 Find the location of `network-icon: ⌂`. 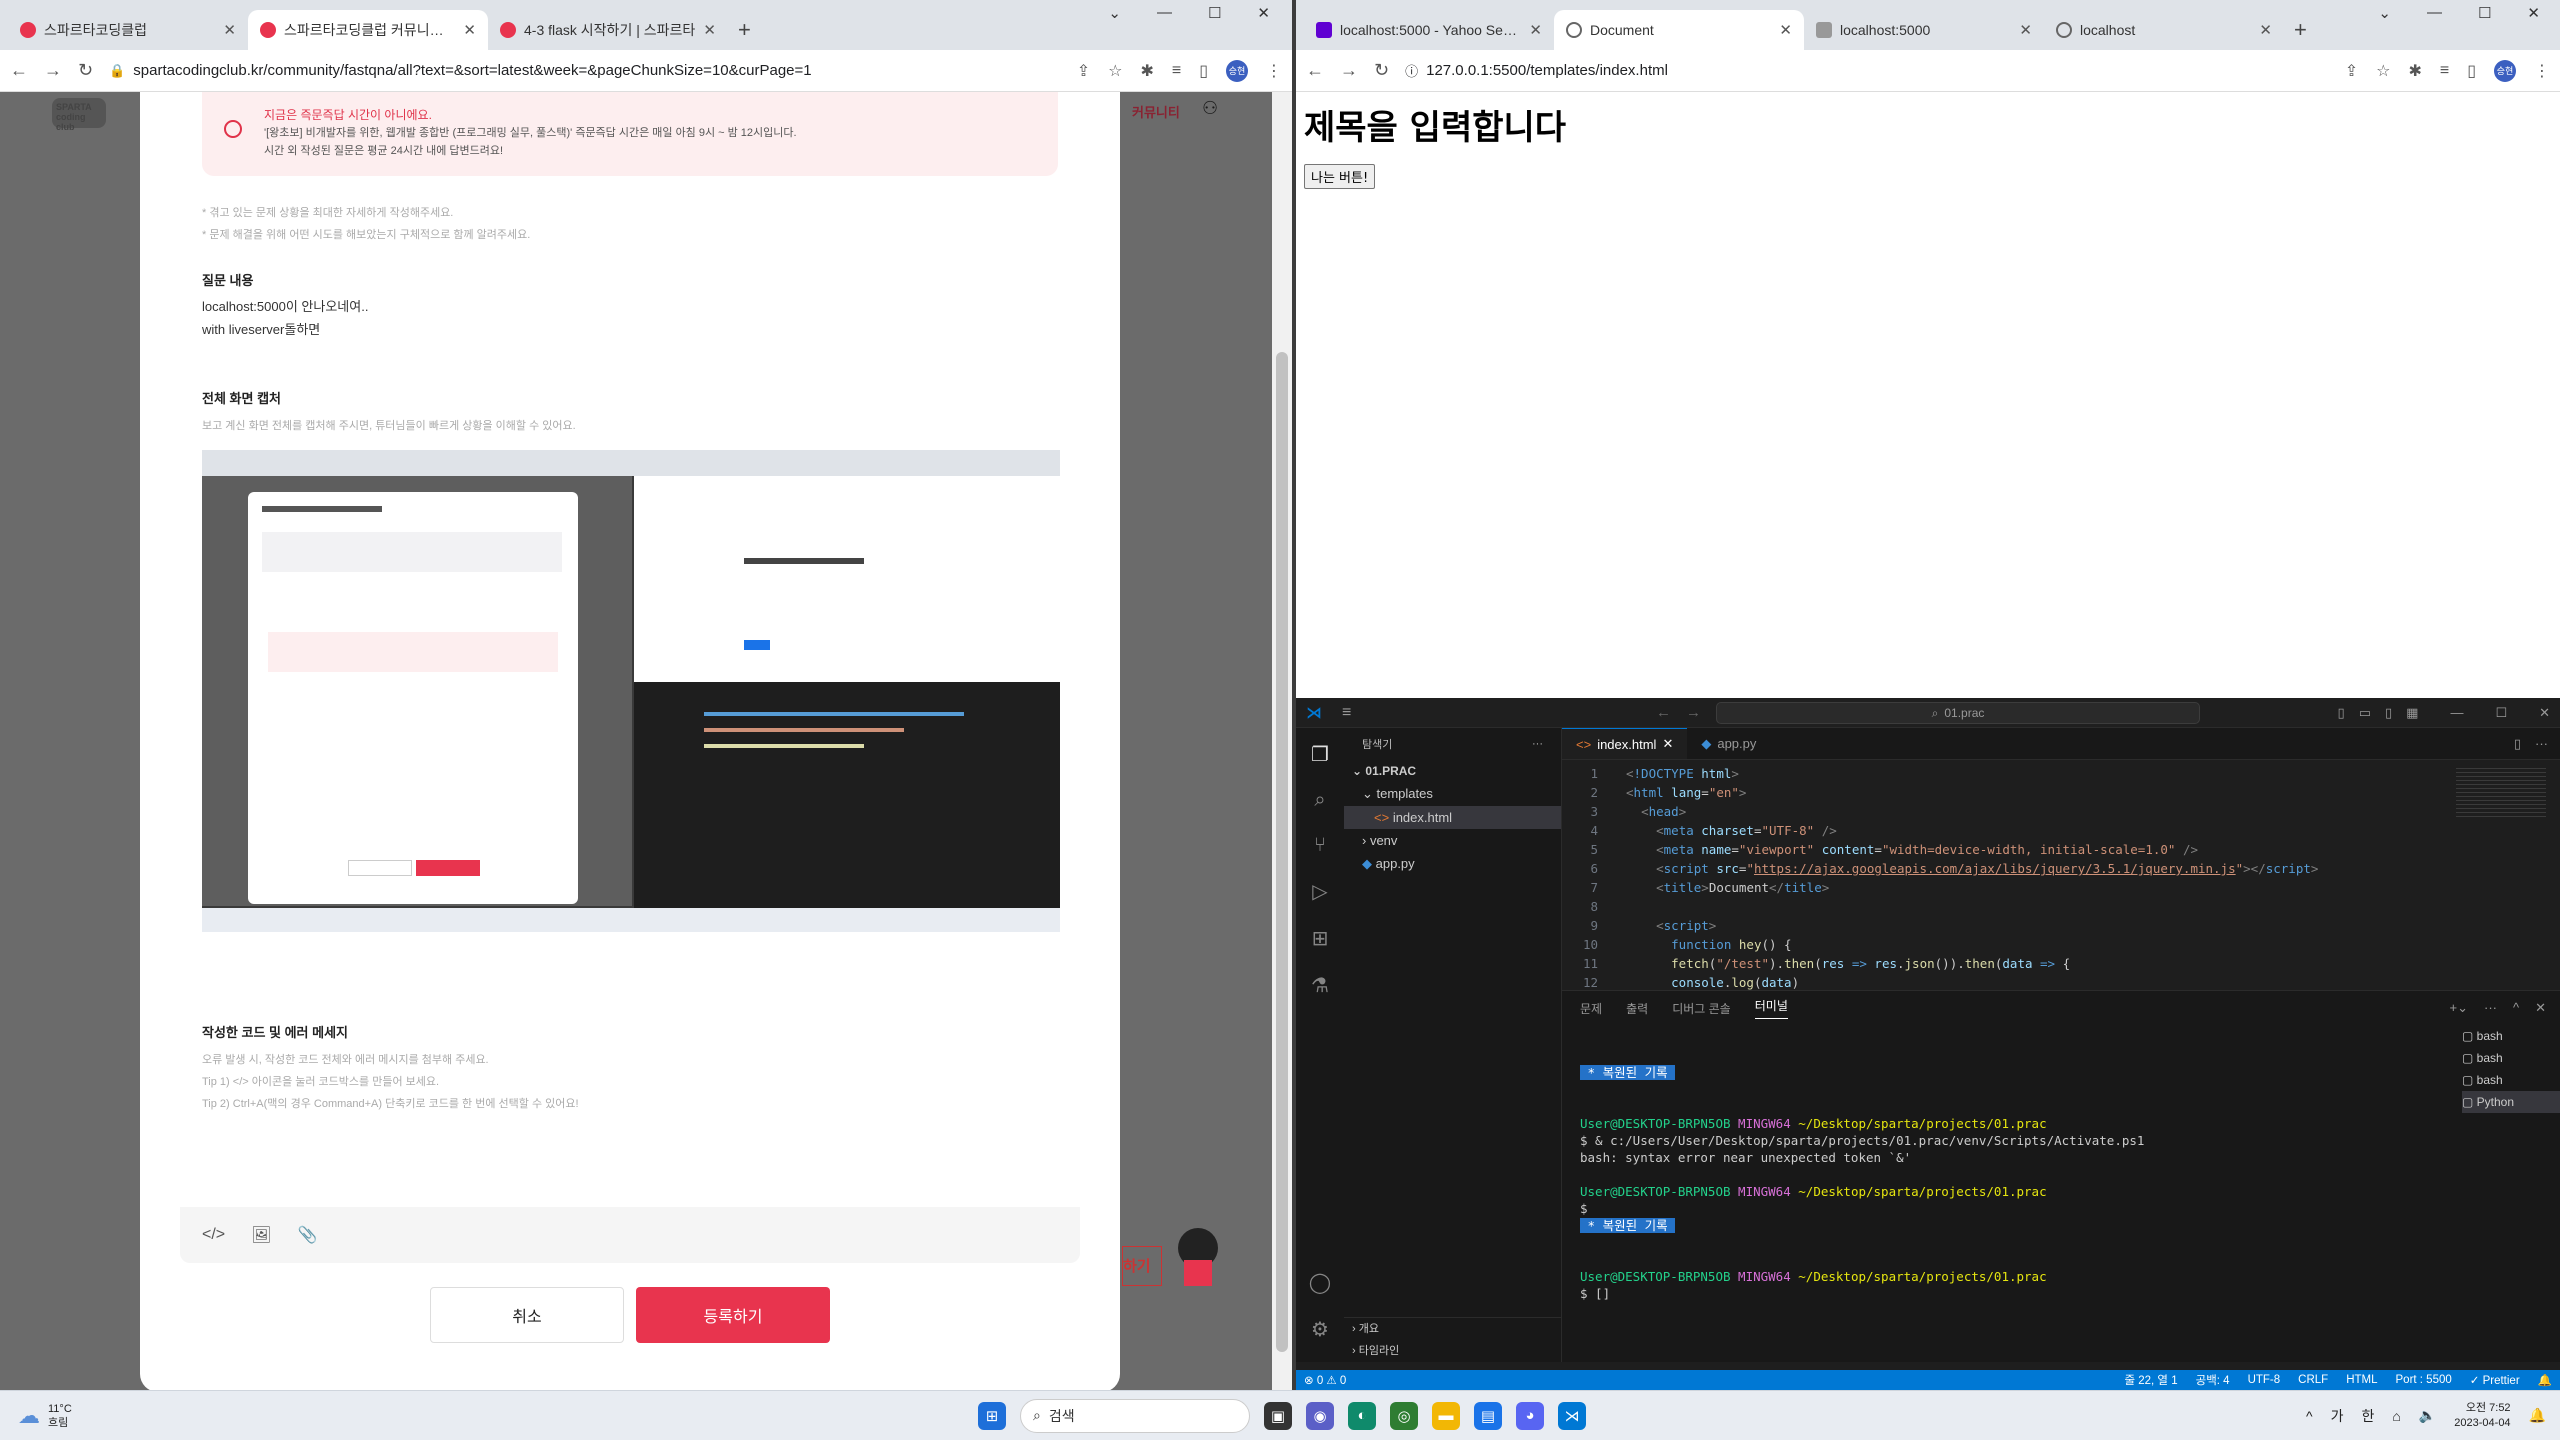

network-icon: ⌂ is located at coordinates (2396, 1416).